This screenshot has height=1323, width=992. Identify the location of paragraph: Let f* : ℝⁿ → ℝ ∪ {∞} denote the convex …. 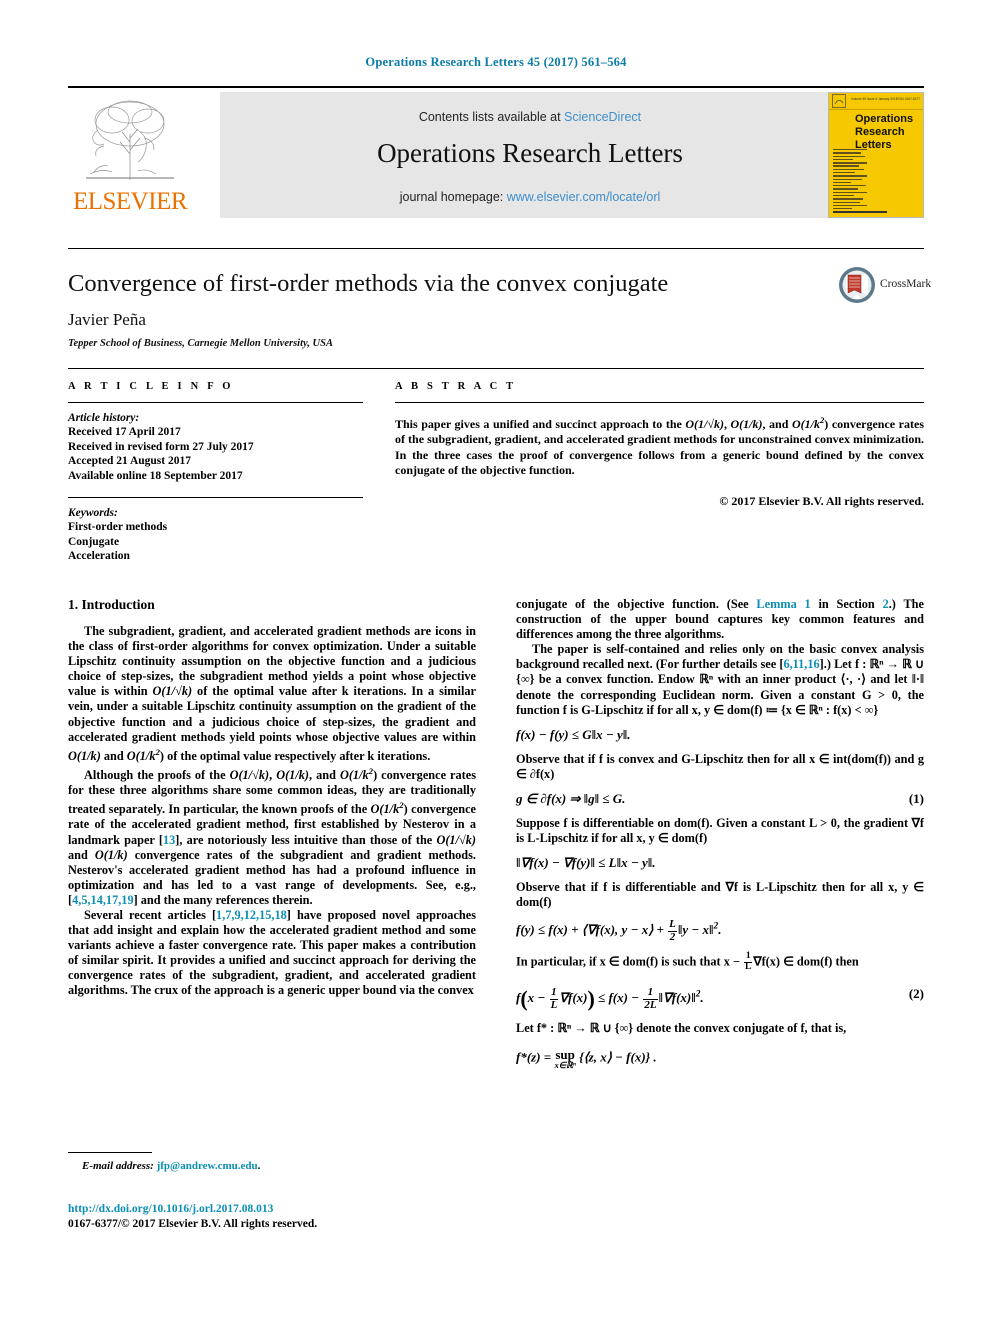
(720, 1028).